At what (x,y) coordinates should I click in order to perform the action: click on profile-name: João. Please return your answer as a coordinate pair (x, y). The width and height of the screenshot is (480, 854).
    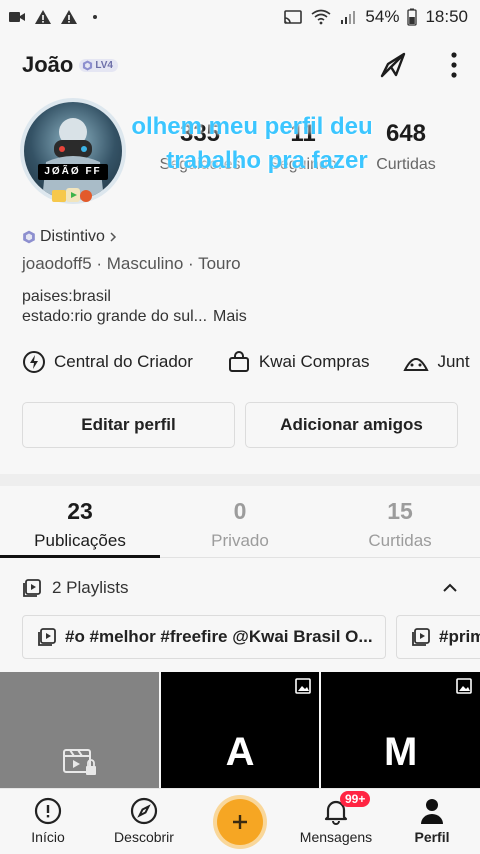
    Looking at the image, I should click on (48, 64).